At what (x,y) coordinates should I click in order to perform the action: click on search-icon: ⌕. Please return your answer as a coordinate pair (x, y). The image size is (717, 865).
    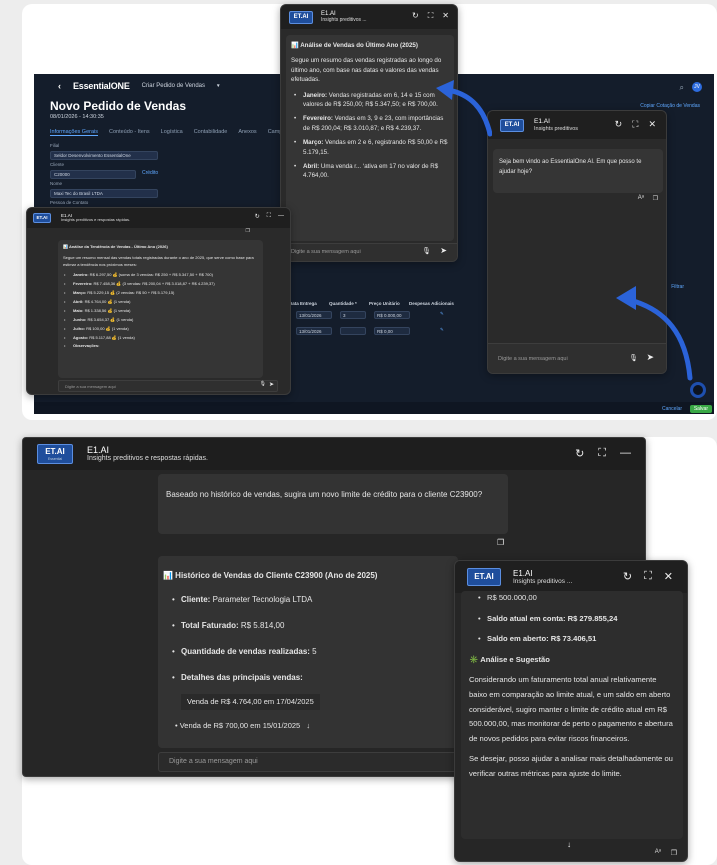
    Looking at the image, I should click on (682, 88).